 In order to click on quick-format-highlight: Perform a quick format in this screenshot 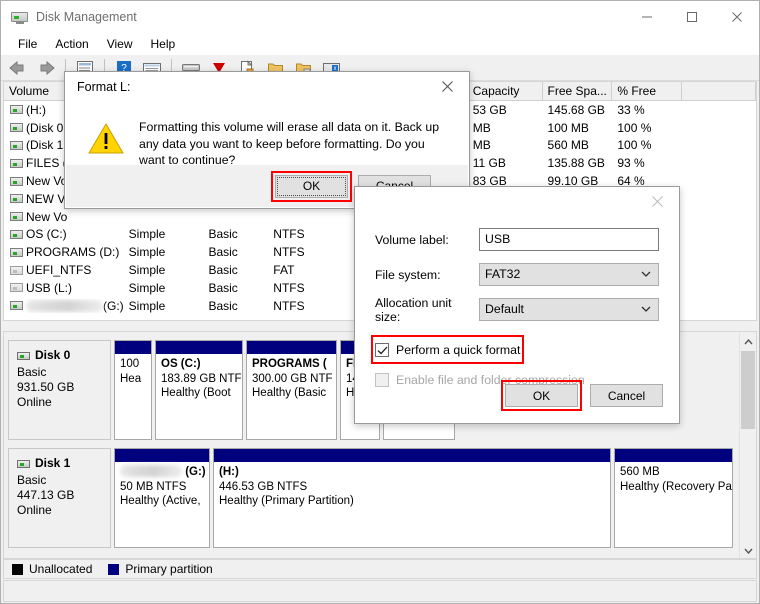, I will do `click(447, 349)`.